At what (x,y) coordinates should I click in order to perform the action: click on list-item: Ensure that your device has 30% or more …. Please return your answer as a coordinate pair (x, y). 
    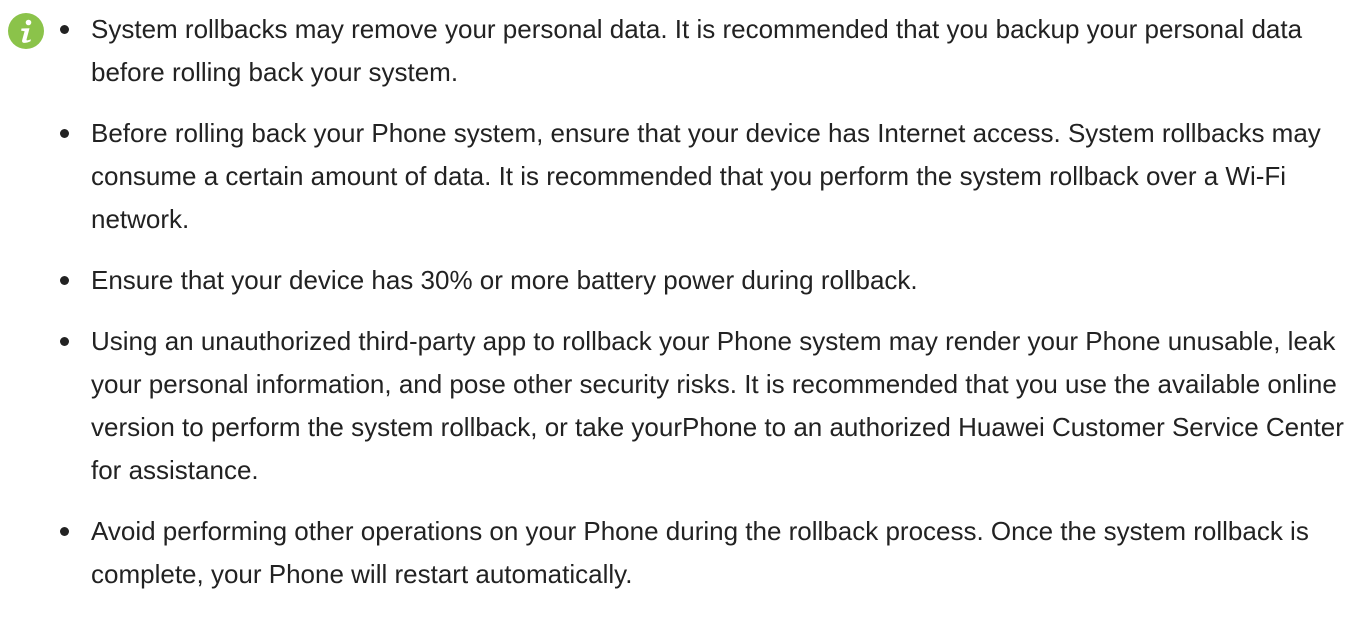
    Looking at the image, I should click on (708, 280).